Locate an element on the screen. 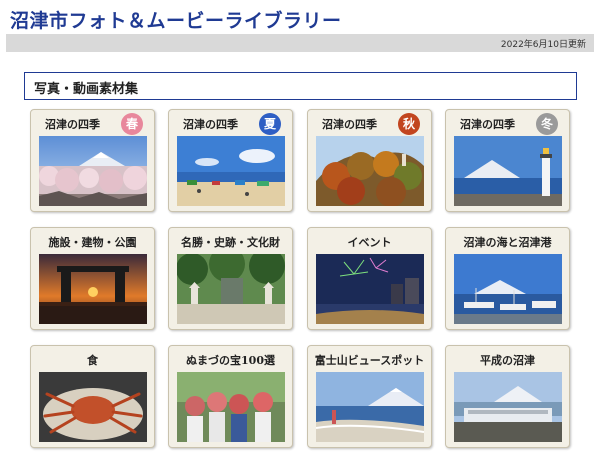 The width and height of the screenshot is (600, 453). card-label: イベント is located at coordinates (369, 242).